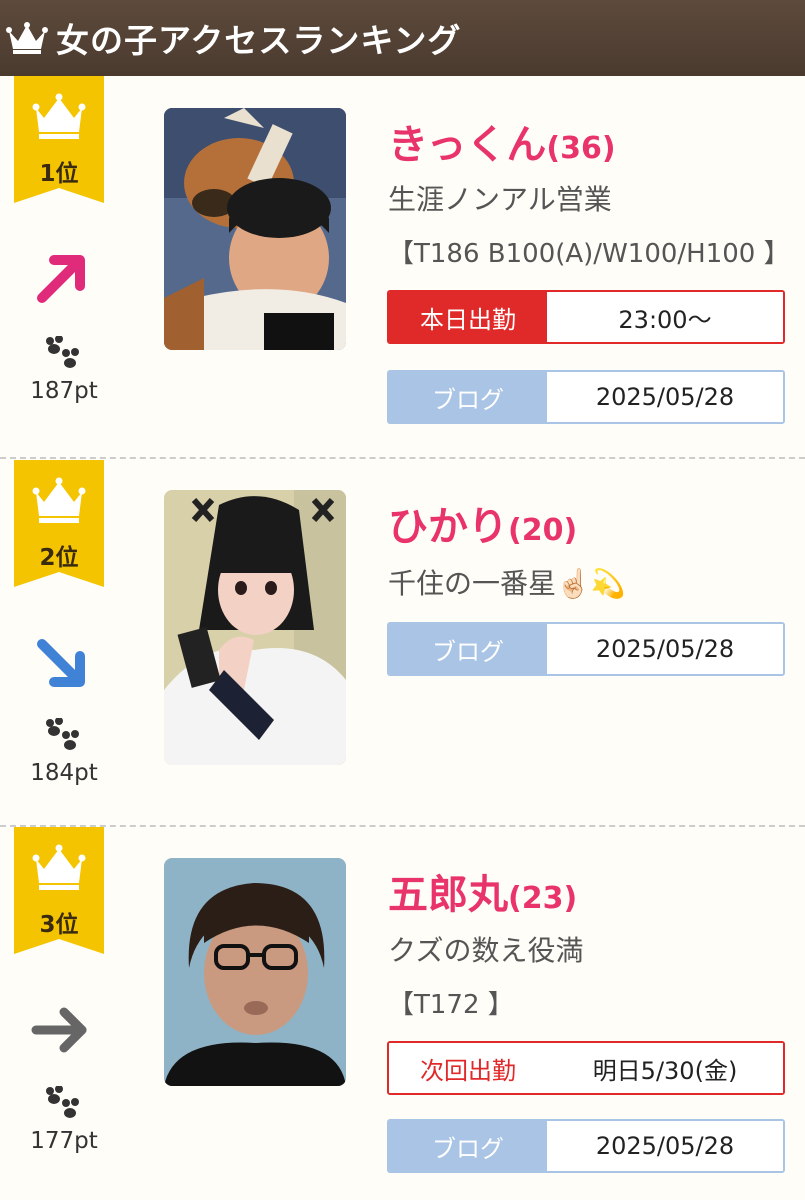 This screenshot has width=805, height=1200. What do you see at coordinates (27, 38) in the screenshot?
I see `crown-icon` at bounding box center [27, 38].